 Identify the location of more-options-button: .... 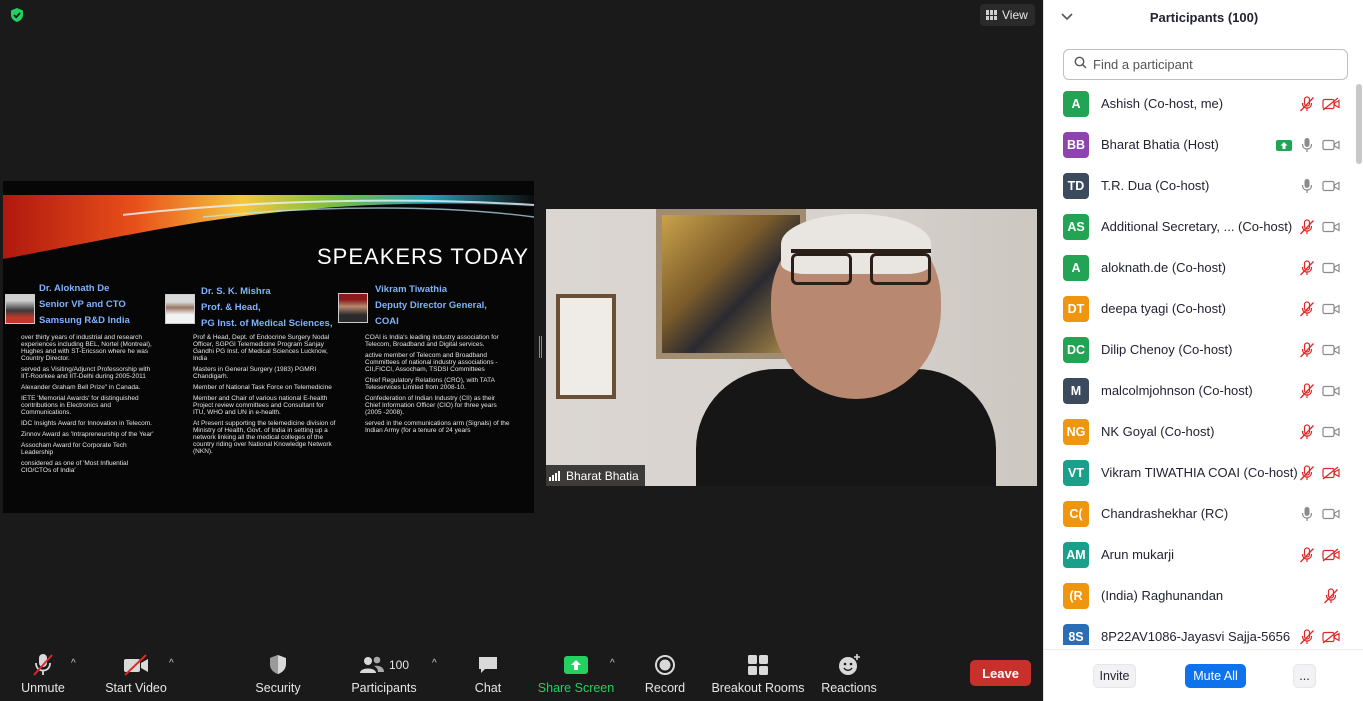
(1304, 676).